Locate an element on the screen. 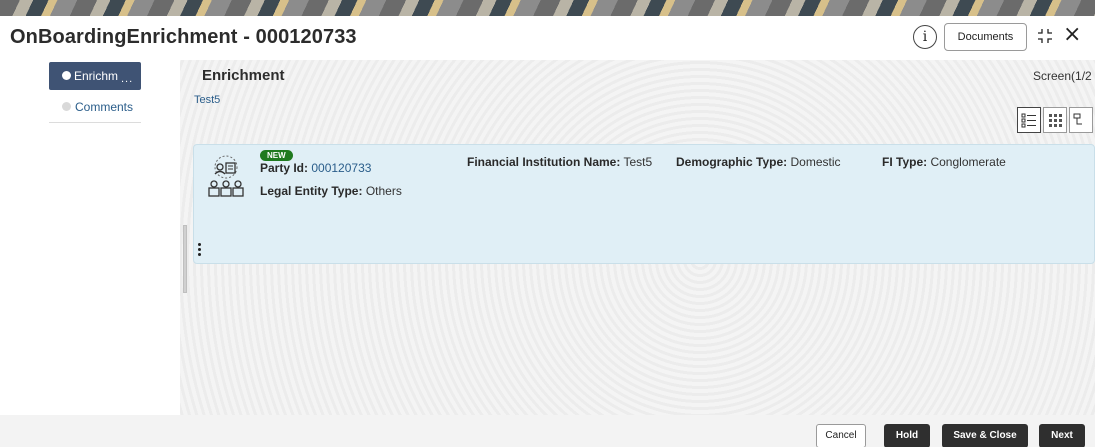 The image size is (1095, 447). party-id-label: Party Id: is located at coordinates (284, 168).